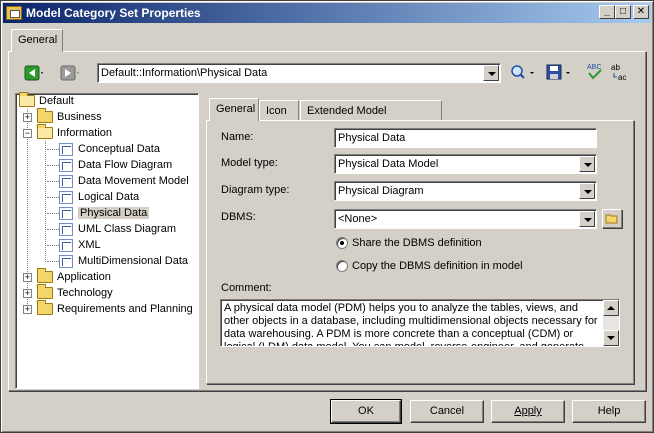 This screenshot has height=433, width=654. I want to click on model-type-label: Model type:, so click(249, 163).